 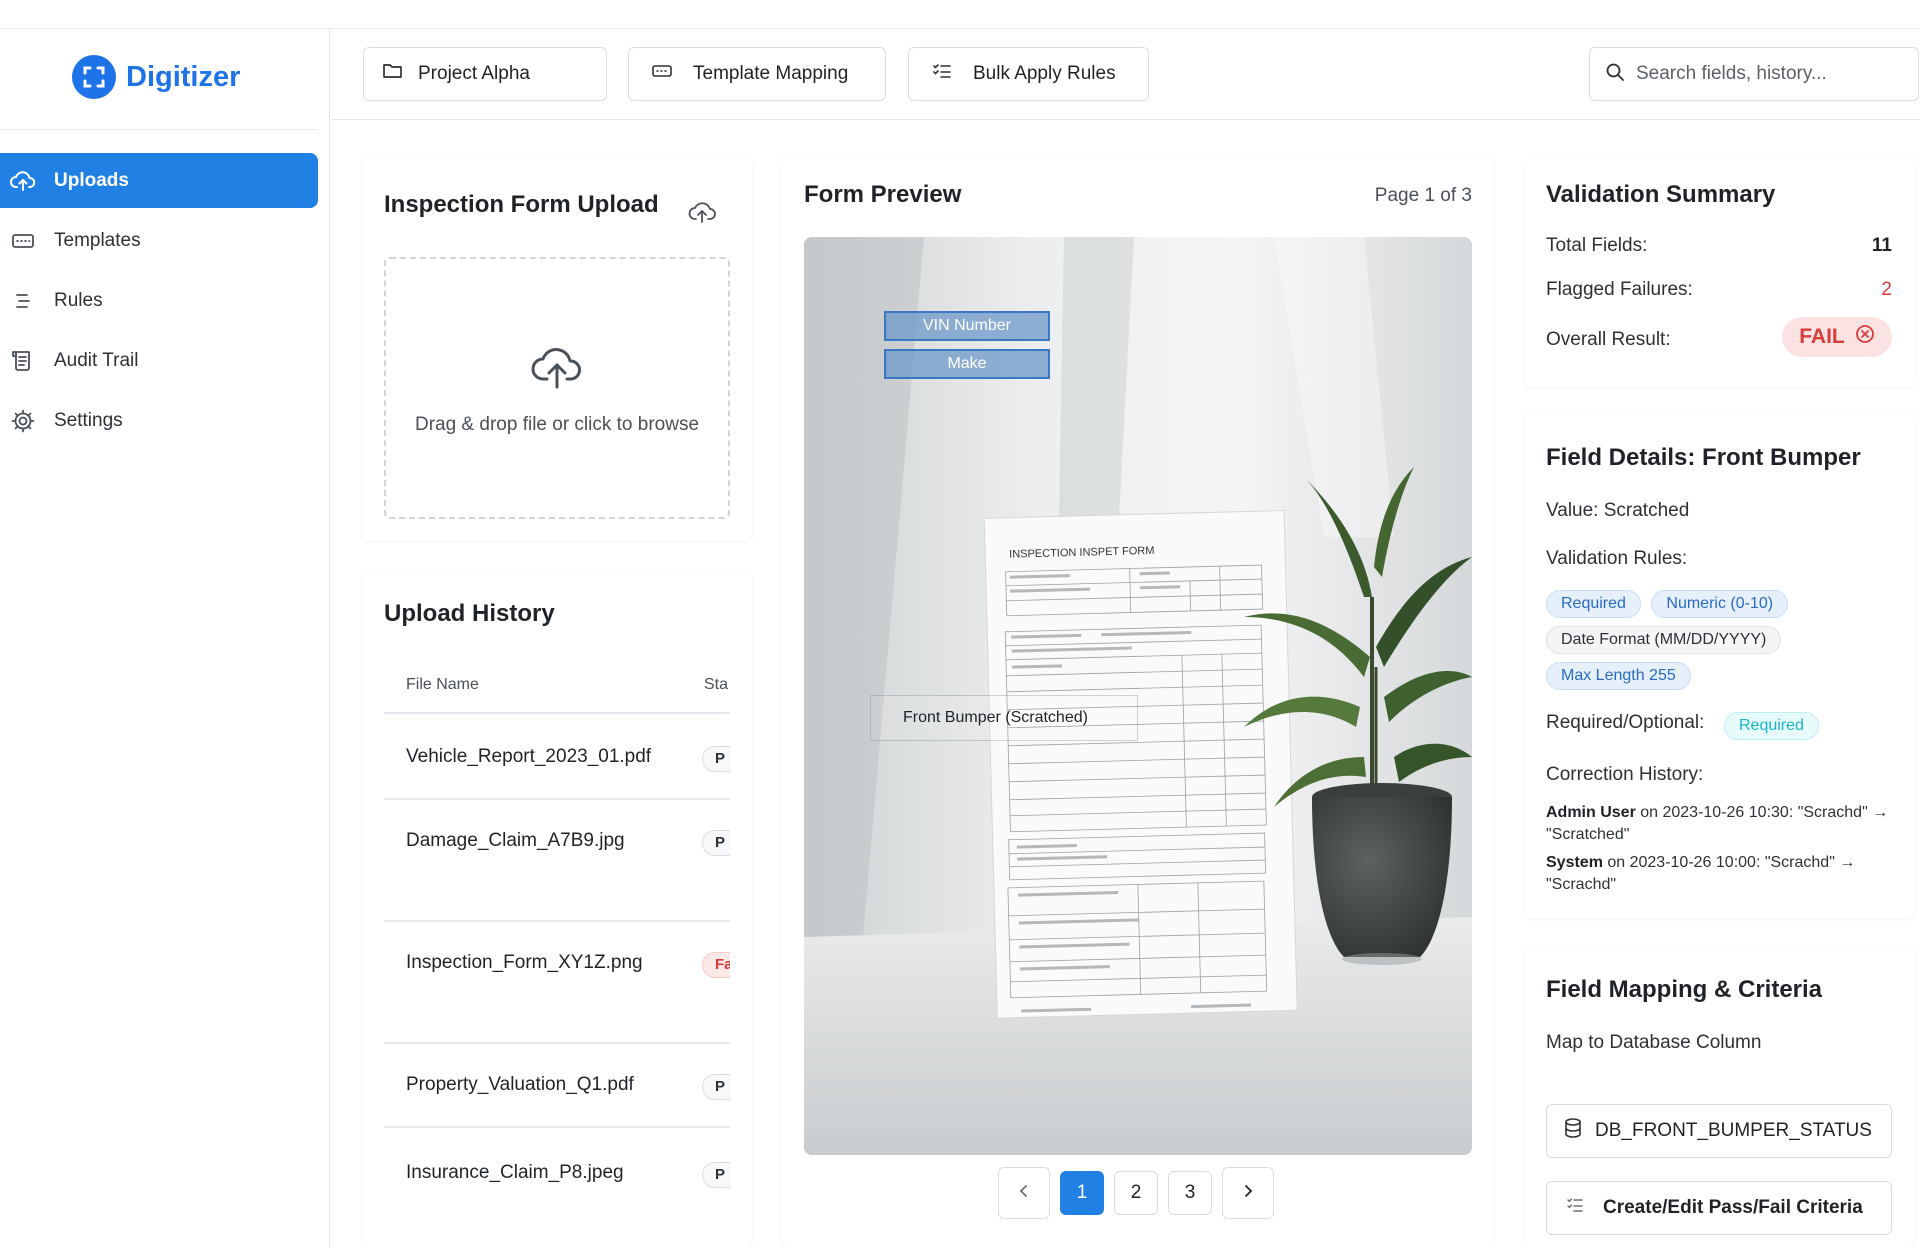 I want to click on page-2-button: 2, so click(x=1136, y=1193).